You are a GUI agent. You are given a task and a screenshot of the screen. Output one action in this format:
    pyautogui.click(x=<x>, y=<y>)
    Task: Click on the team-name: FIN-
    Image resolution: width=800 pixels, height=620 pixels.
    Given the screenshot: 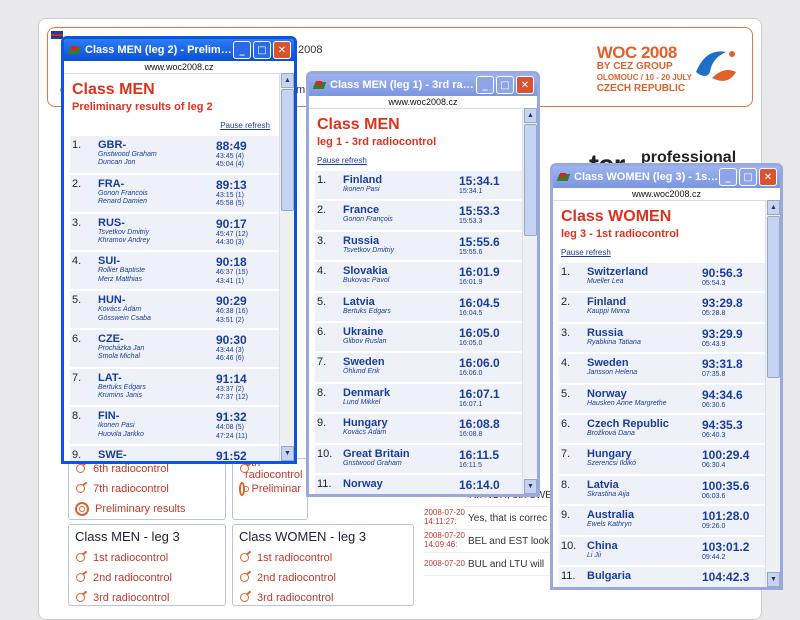 What is the action you would take?
    pyautogui.click(x=109, y=416)
    